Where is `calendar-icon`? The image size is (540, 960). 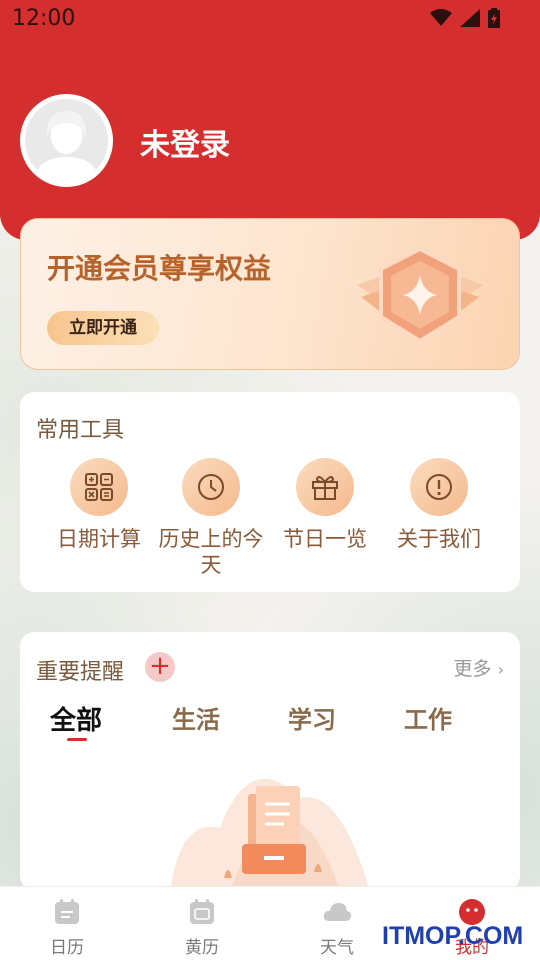 calendar-icon is located at coordinates (67, 911).